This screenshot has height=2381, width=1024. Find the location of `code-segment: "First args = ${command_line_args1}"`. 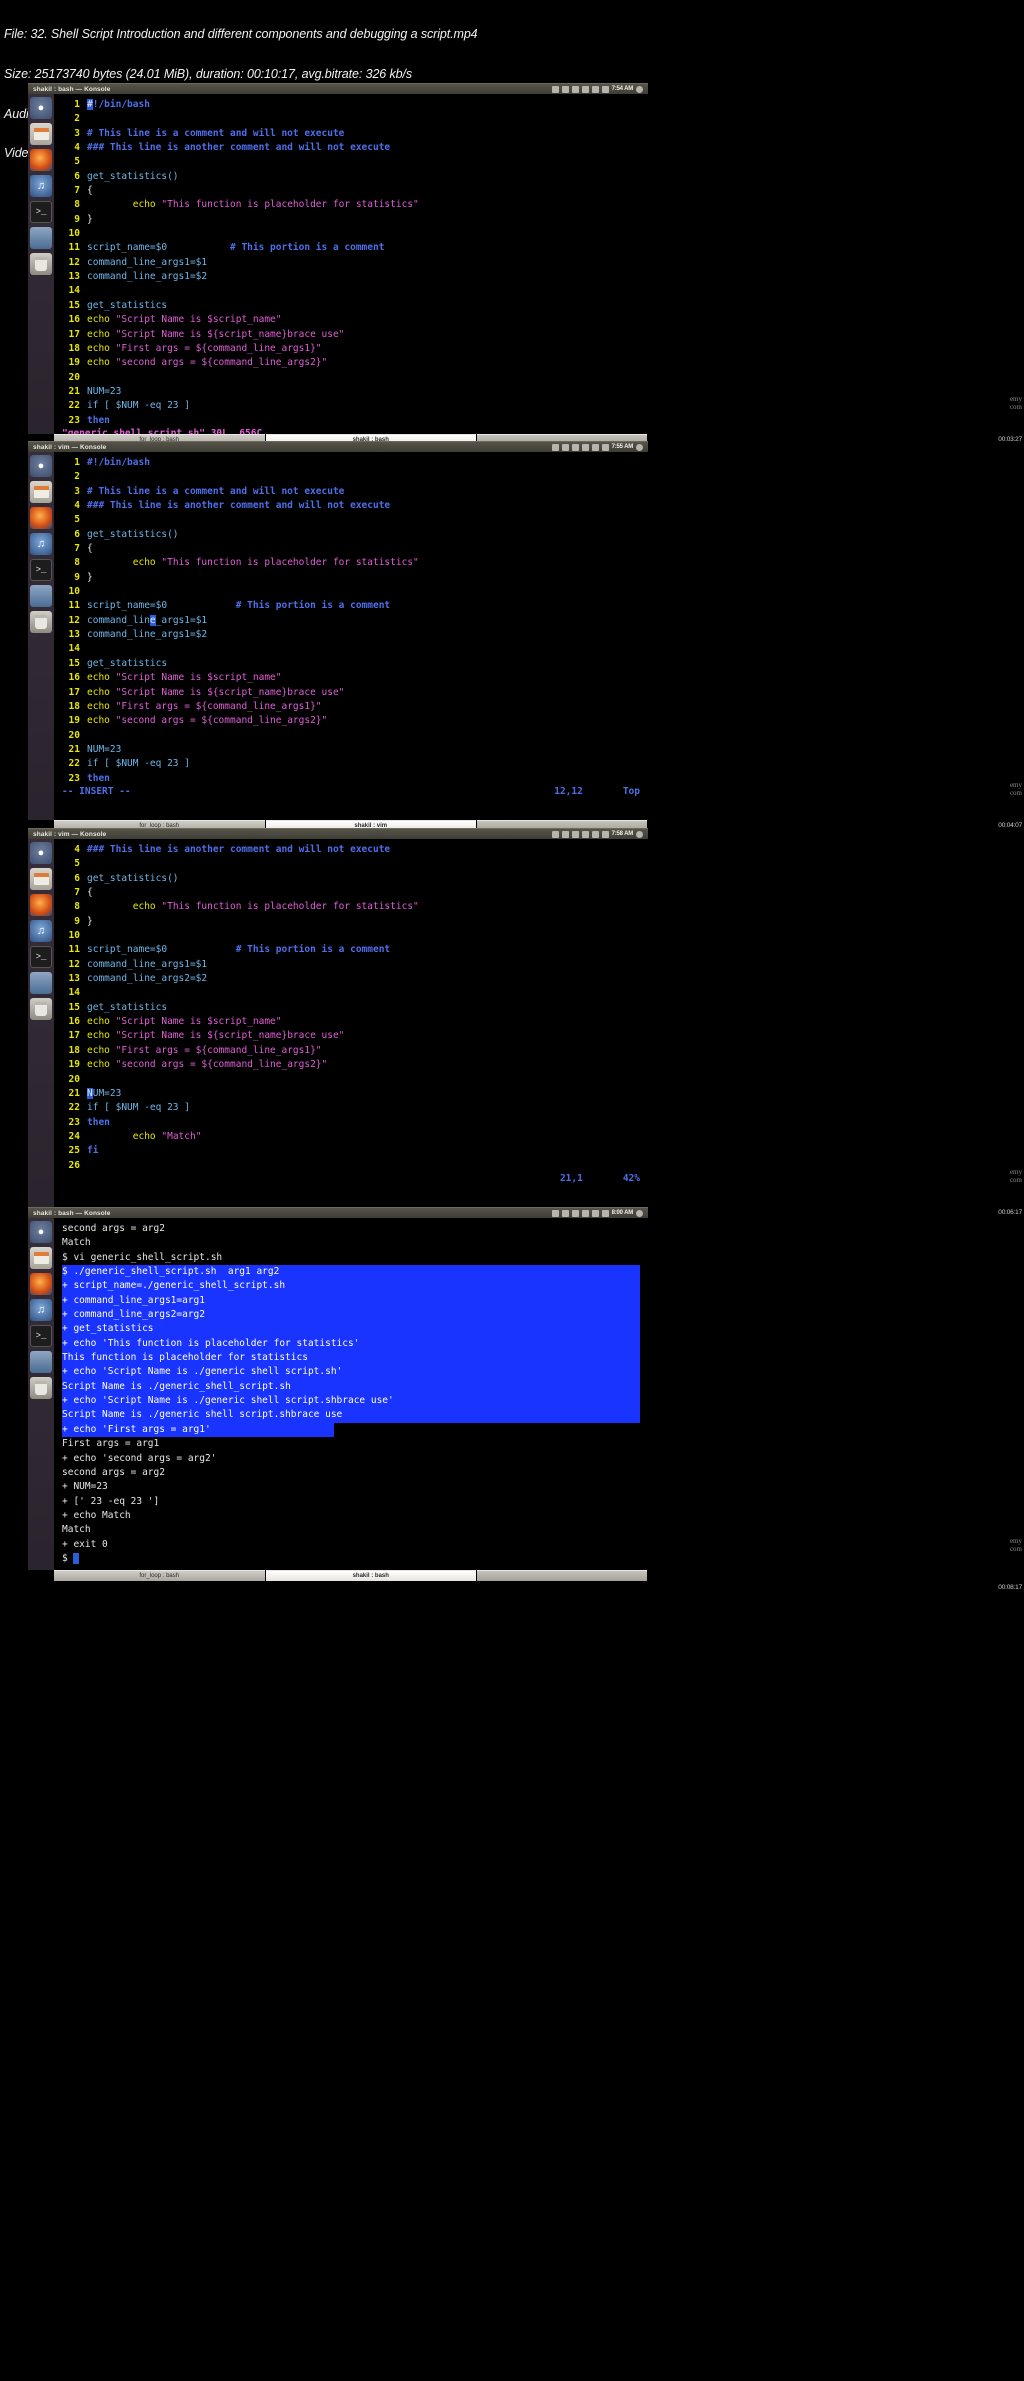

code-segment: "First args = ${command_line_args1}" is located at coordinates (218, 1050).